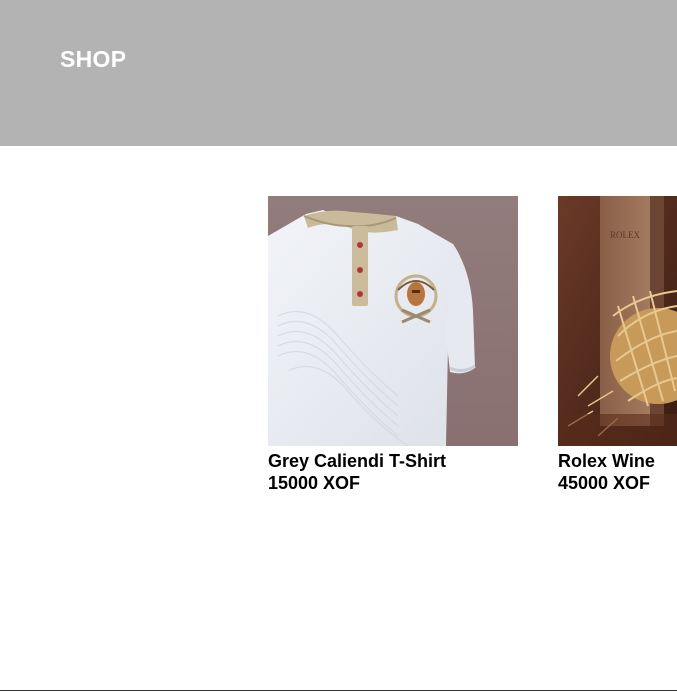 This screenshot has width=677, height=692. What do you see at coordinates (338, 690) in the screenshot?
I see `bottom-divider` at bounding box center [338, 690].